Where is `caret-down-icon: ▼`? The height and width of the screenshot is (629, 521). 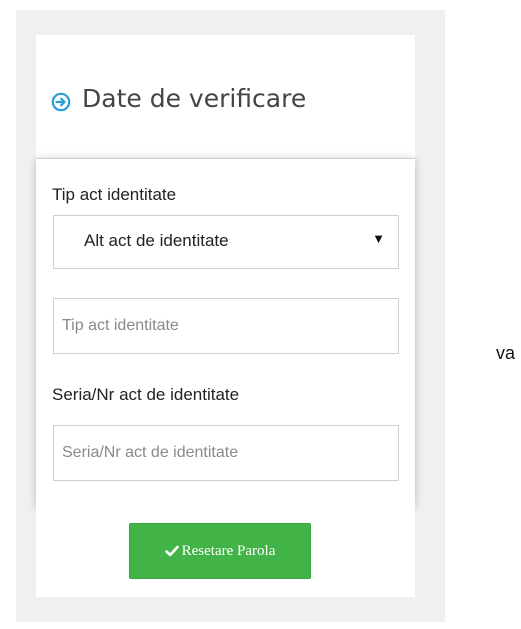 caret-down-icon: ▼ is located at coordinates (378, 238).